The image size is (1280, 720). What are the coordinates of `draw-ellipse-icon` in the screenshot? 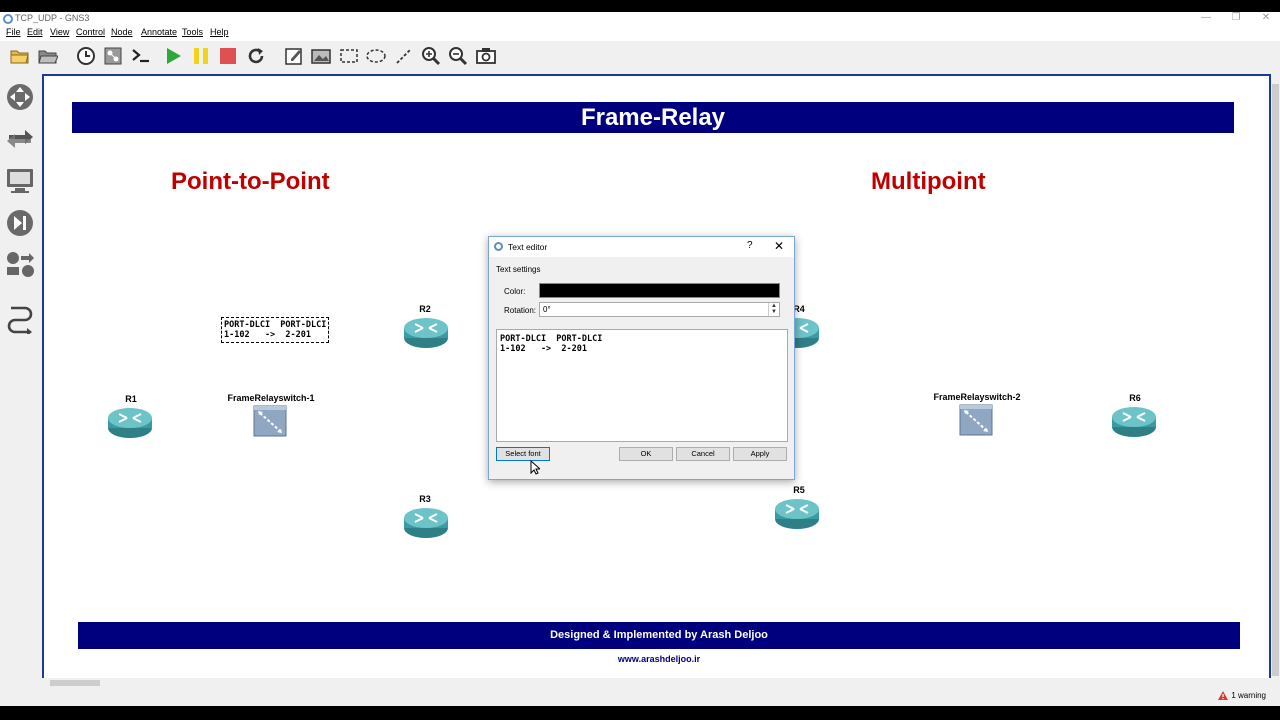 It's located at (376, 56).